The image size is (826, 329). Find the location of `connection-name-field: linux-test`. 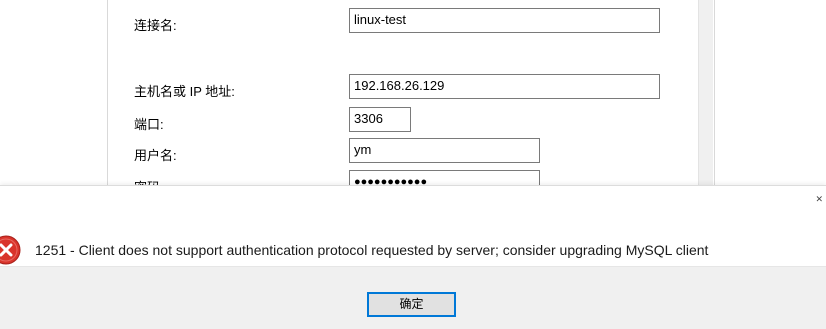

connection-name-field: linux-test is located at coordinates (504, 20).